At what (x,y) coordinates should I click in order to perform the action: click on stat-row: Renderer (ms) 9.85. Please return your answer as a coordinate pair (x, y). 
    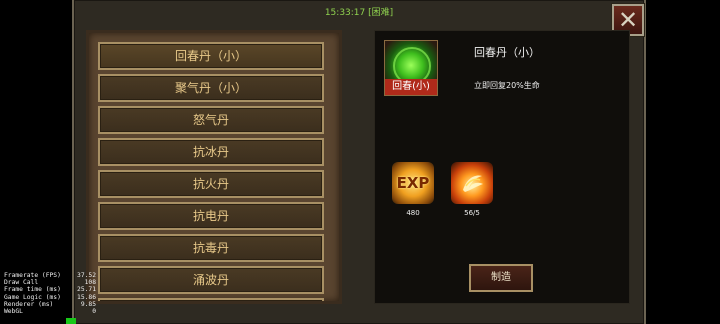
    Looking at the image, I should click on (50, 304).